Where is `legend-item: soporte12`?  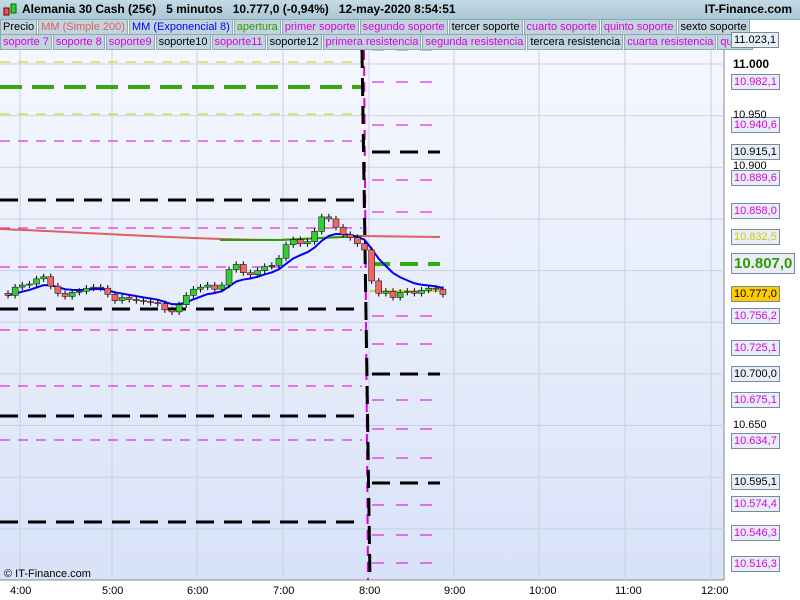
legend-item: soporte12 is located at coordinates (294, 42).